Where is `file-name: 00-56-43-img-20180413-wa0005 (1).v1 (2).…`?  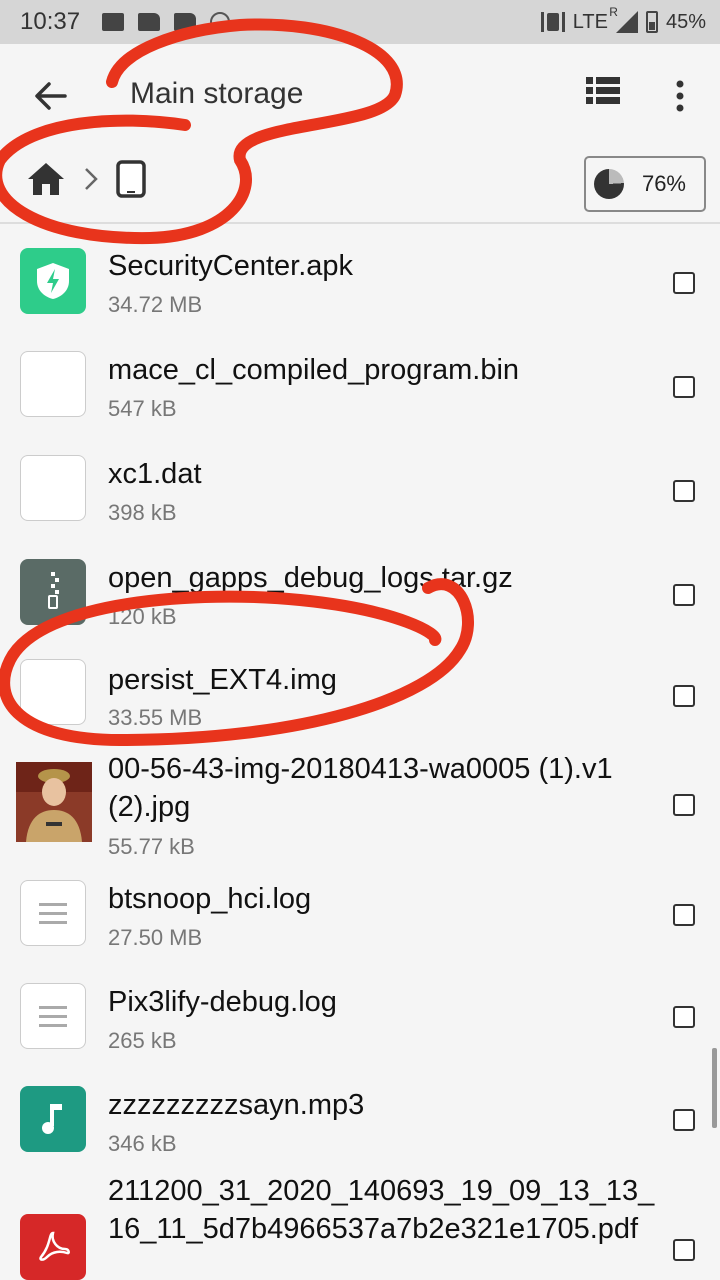 file-name: 00-56-43-img-20180413-wa0005 (1).v1 (2).… is located at coordinates (360, 788).